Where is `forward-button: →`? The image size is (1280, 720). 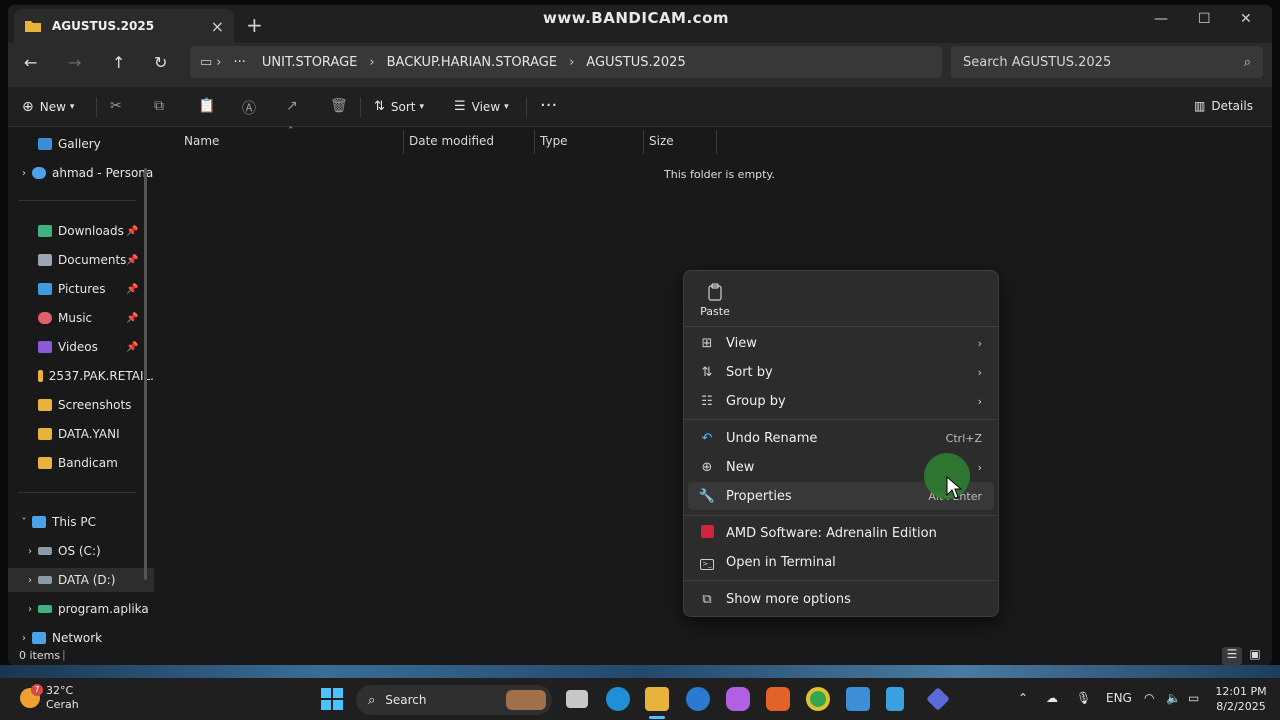
forward-button: → is located at coordinates (74, 62).